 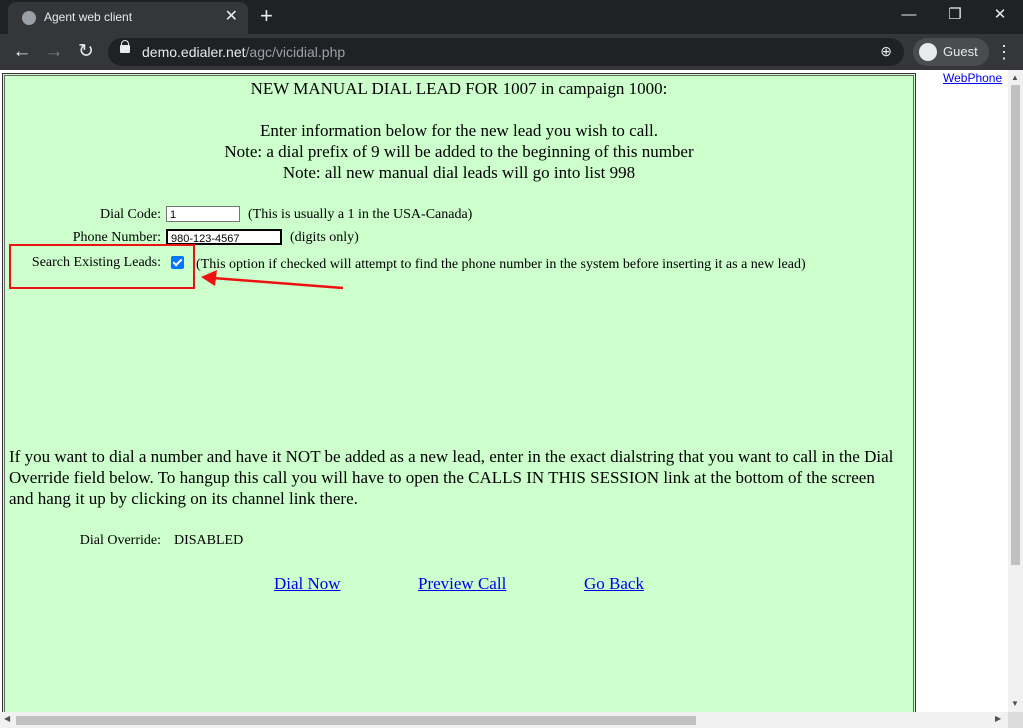 I want to click on phone-number-hint: (digits only), so click(x=324, y=237).